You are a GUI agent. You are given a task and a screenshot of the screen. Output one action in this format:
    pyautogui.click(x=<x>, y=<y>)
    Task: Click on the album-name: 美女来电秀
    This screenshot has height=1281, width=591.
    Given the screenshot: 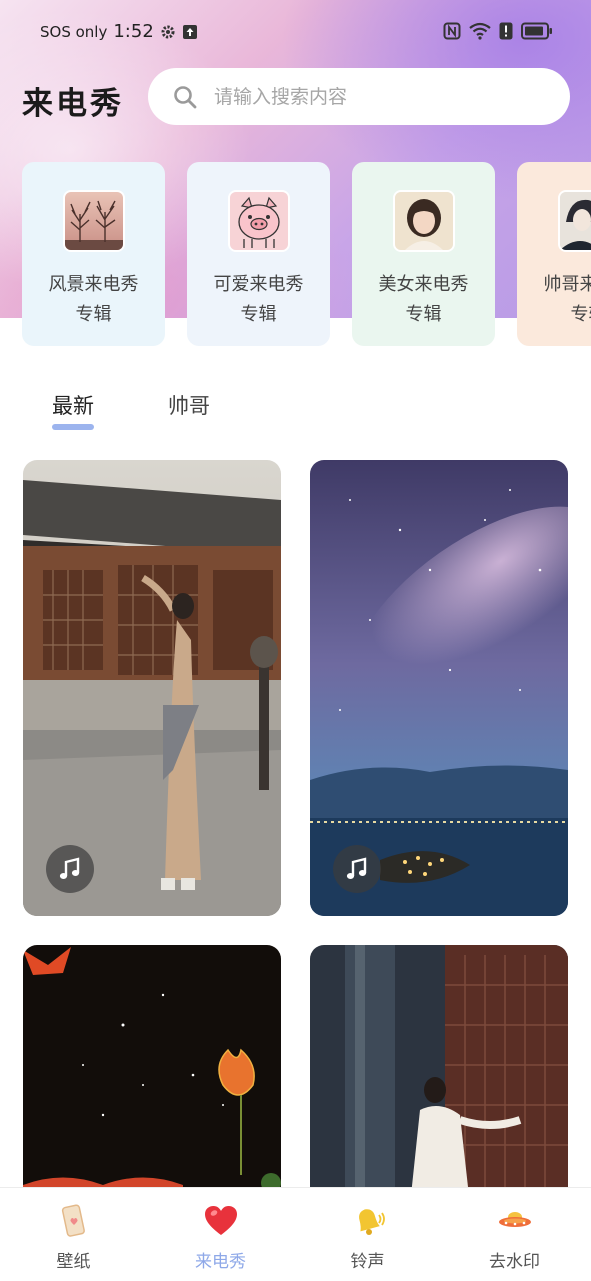 What is the action you would take?
    pyautogui.click(x=423, y=285)
    